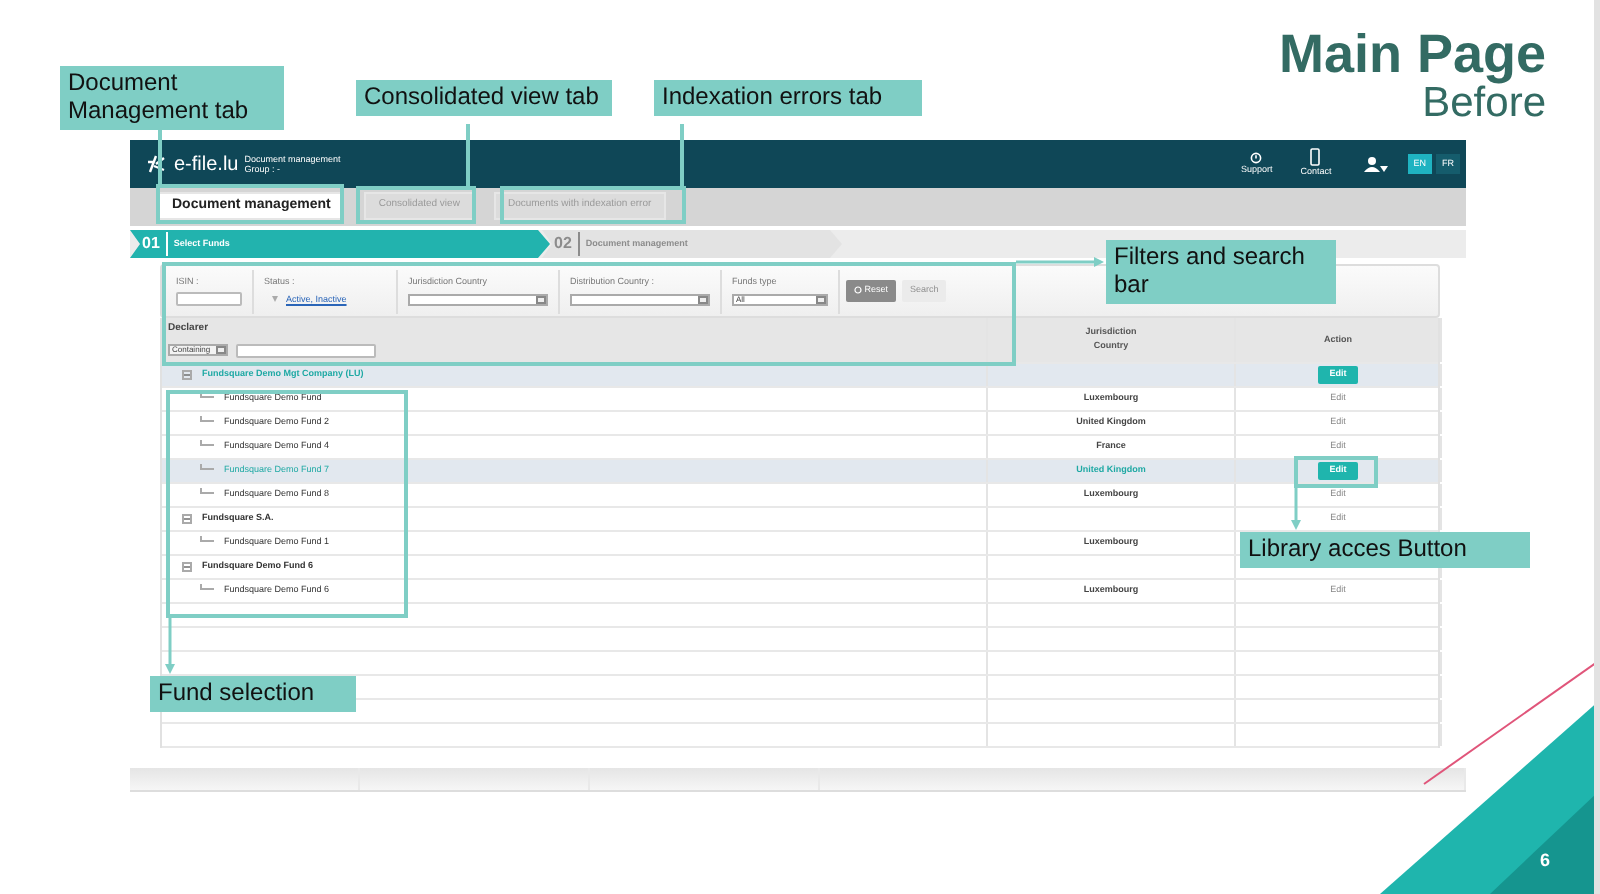 The height and width of the screenshot is (894, 1600). Describe the element at coordinates (155, 244) in the screenshot. I see `step-number: 01` at that location.